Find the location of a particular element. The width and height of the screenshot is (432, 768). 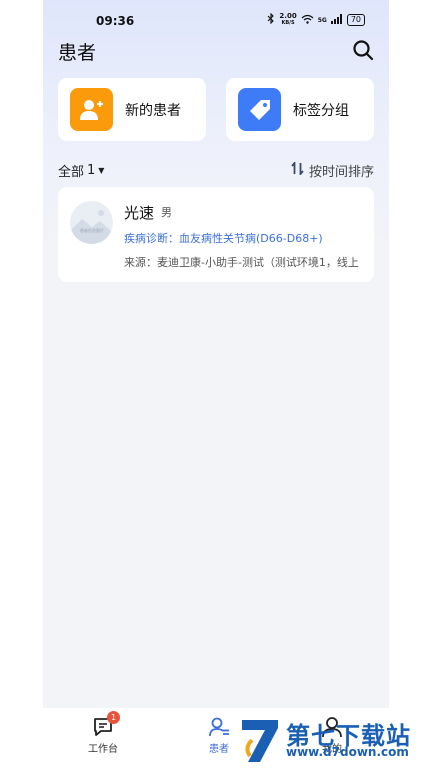

patient-source: 来源：麦迪卫康-小助手-测试（测试环境1，线上 is located at coordinates (241, 262).